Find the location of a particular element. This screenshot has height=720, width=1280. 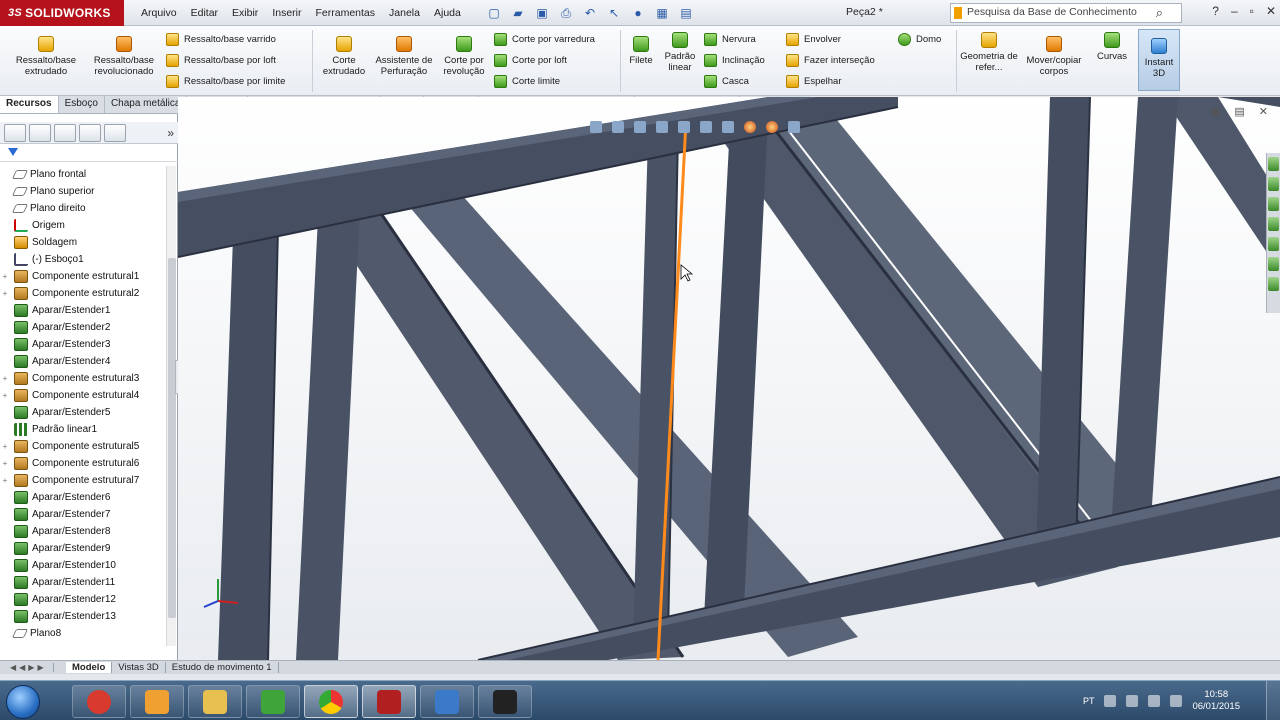

zoom-to-fit-icon is located at coordinates (596, 127).